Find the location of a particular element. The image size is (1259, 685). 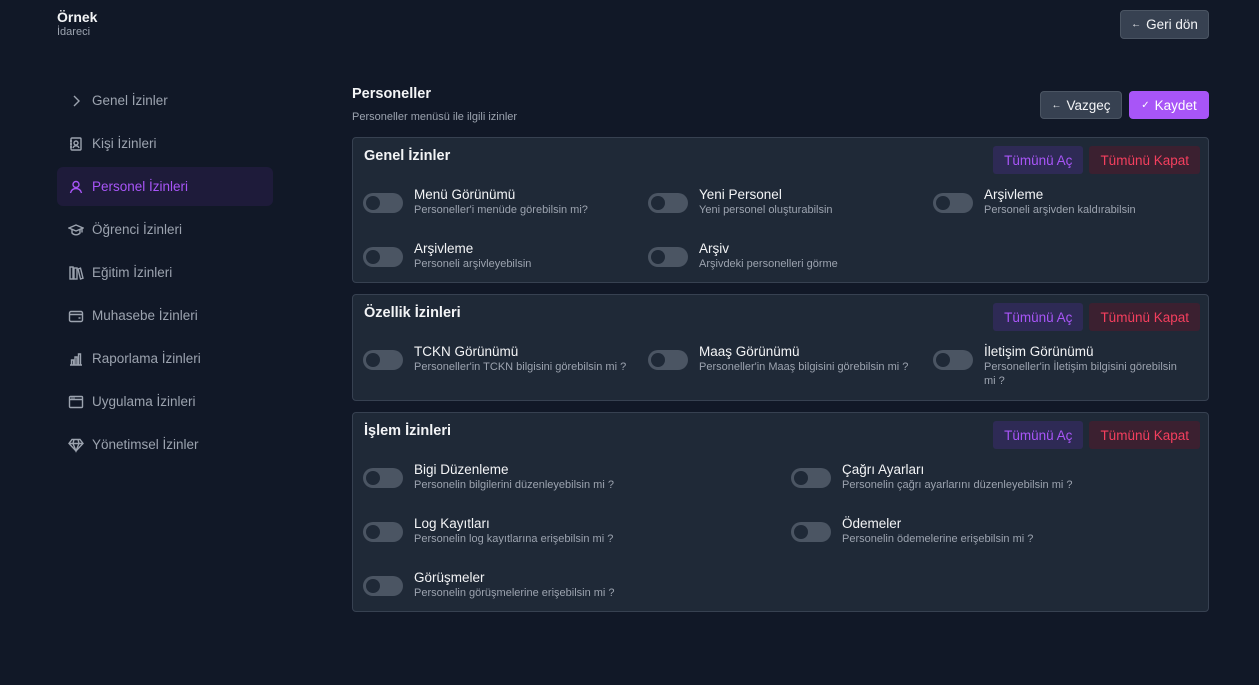

sidebar-item-label: Uygulama İzinleri is located at coordinates (144, 401).